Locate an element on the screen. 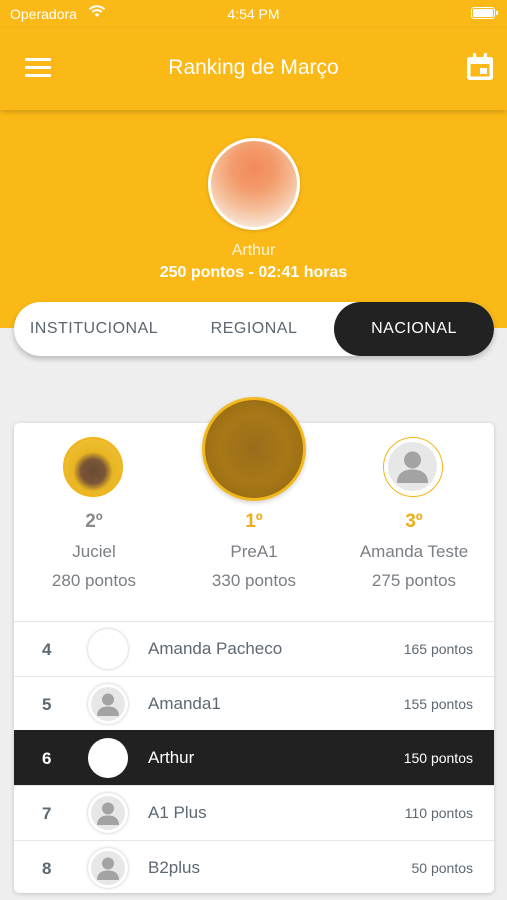 The image size is (507, 900). rank-name: Arthur is located at coordinates (171, 758).